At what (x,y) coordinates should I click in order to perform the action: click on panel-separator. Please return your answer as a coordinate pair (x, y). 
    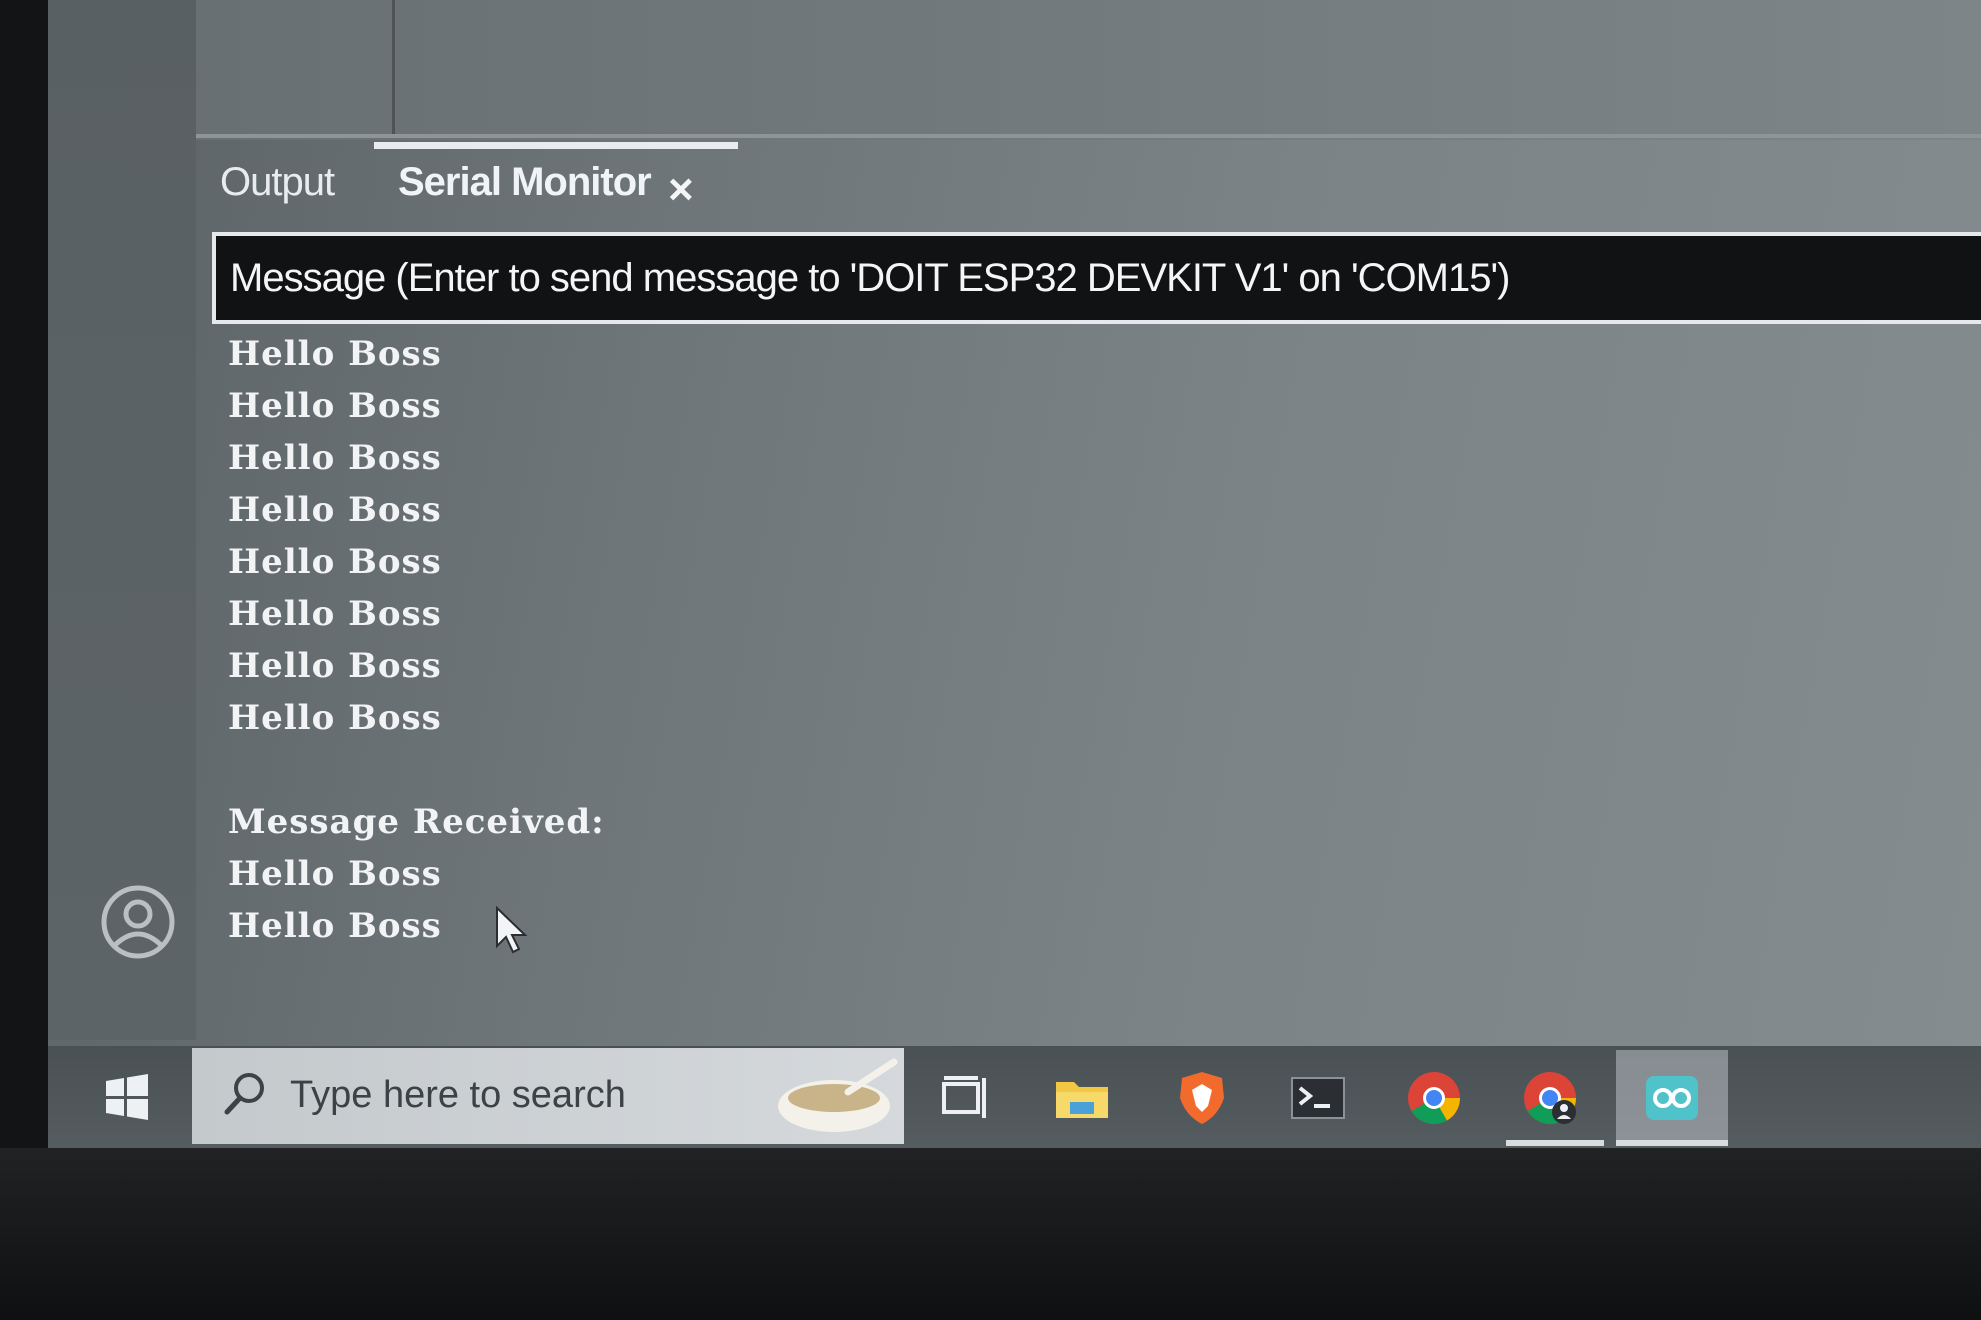
    Looking at the image, I should click on (1088, 136).